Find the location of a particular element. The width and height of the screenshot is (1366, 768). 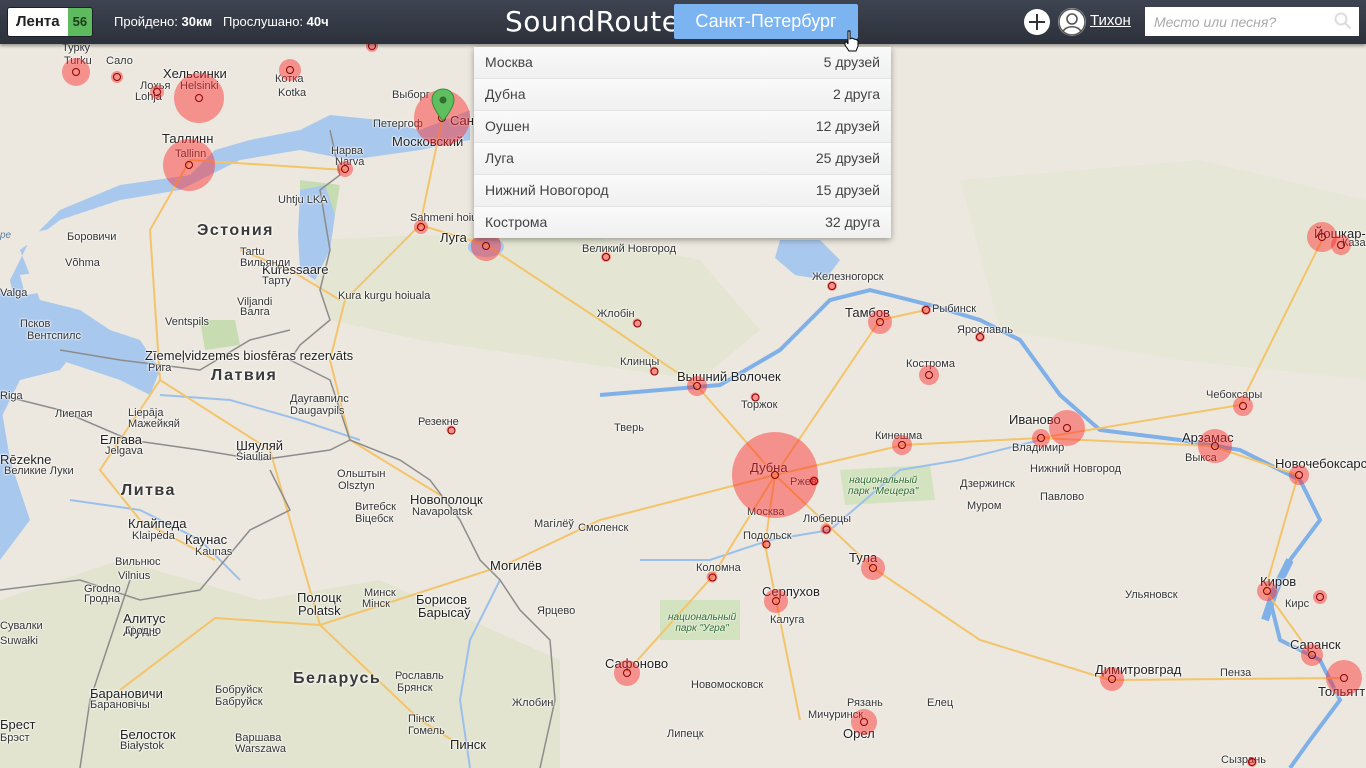

dropdown-item-friends: 32 друга is located at coordinates (852, 222).